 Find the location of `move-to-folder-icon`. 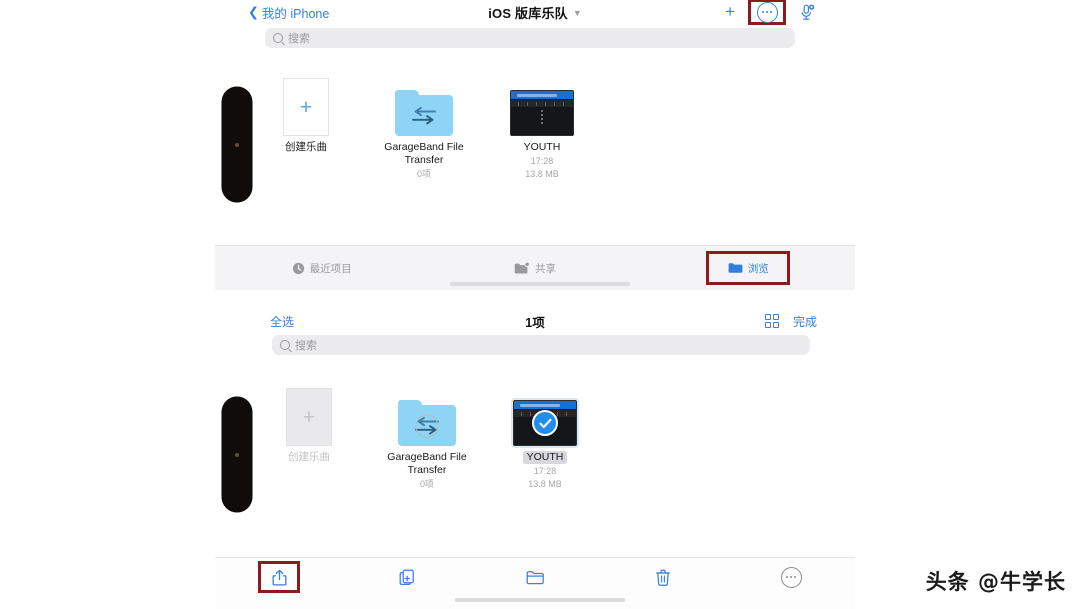

move-to-folder-icon is located at coordinates (535, 577).